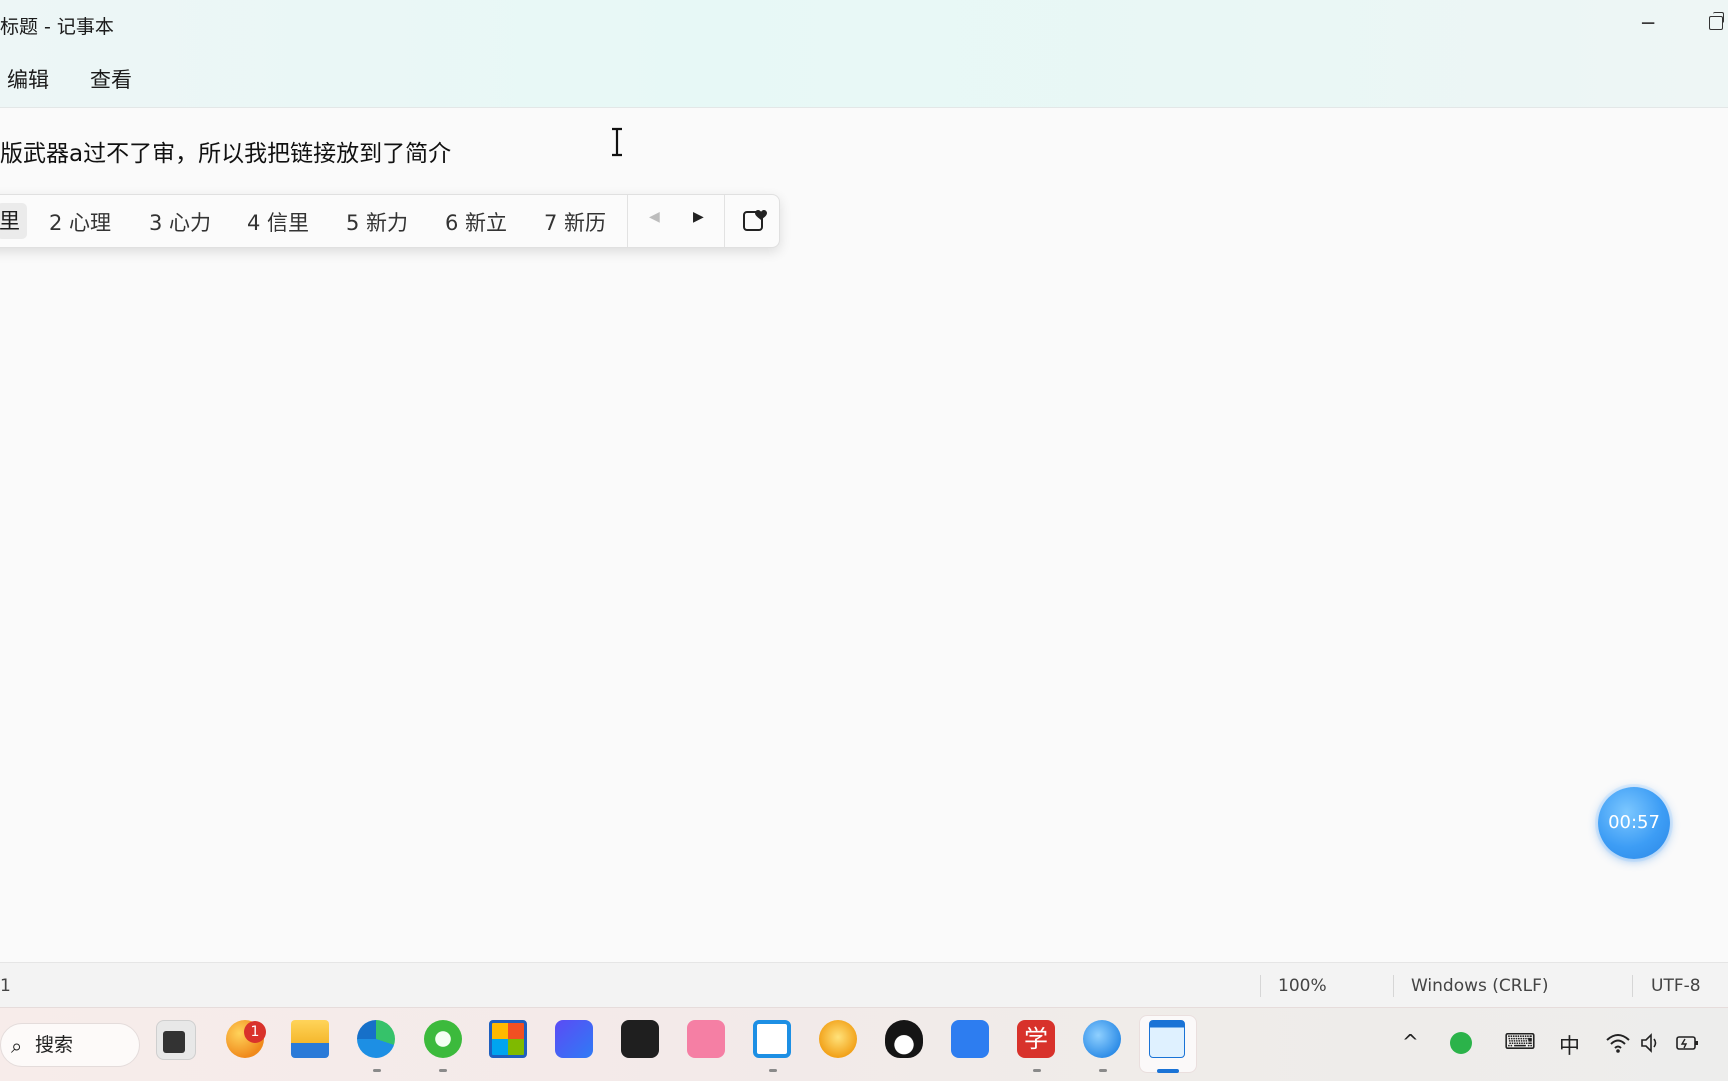  I want to click on window-title: 标题 - 记事本, so click(57, 27).